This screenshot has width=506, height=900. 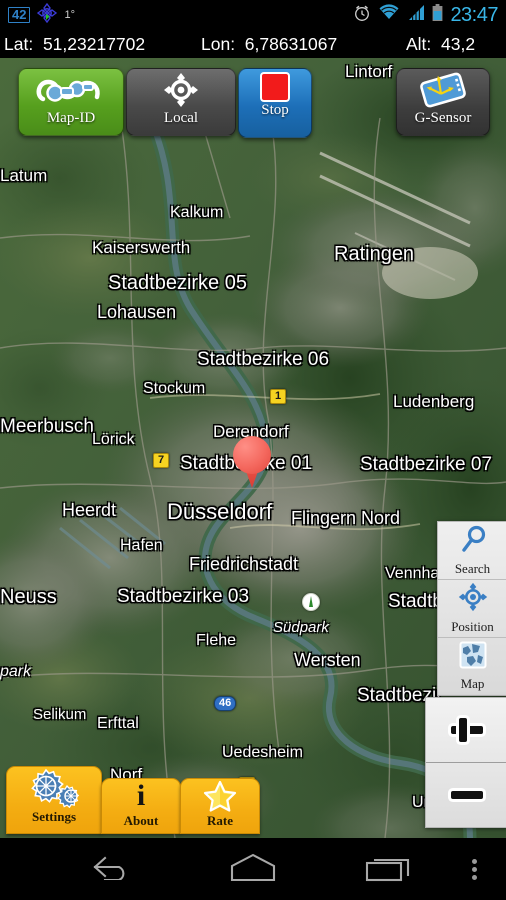 I want to click on info-icon: i, so click(x=141, y=795).